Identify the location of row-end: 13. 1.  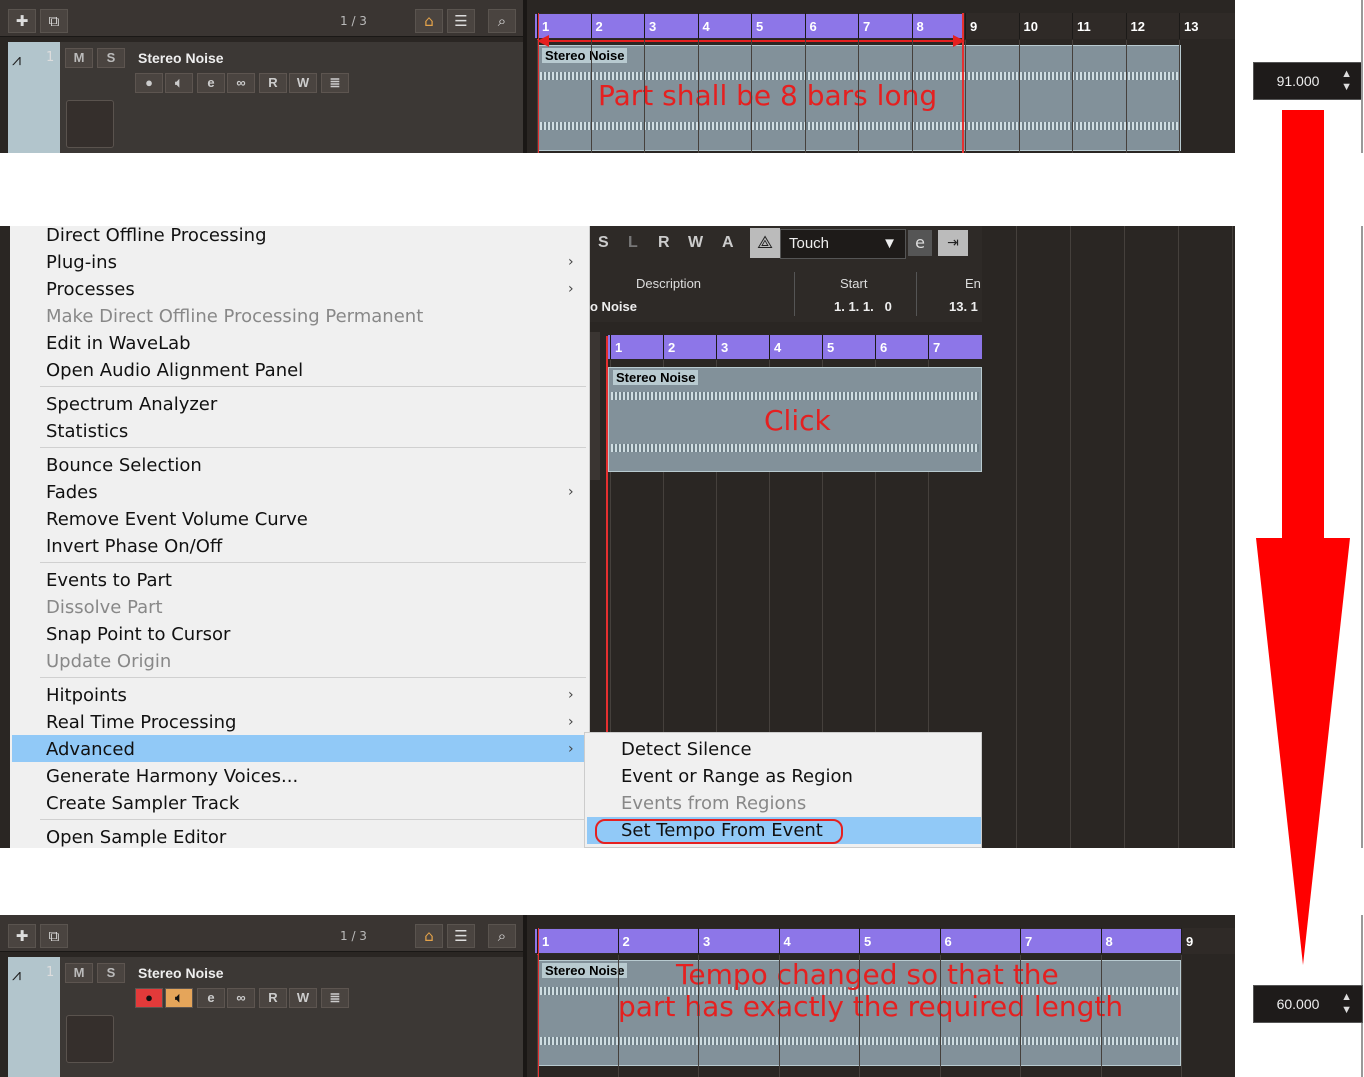
(963, 306).